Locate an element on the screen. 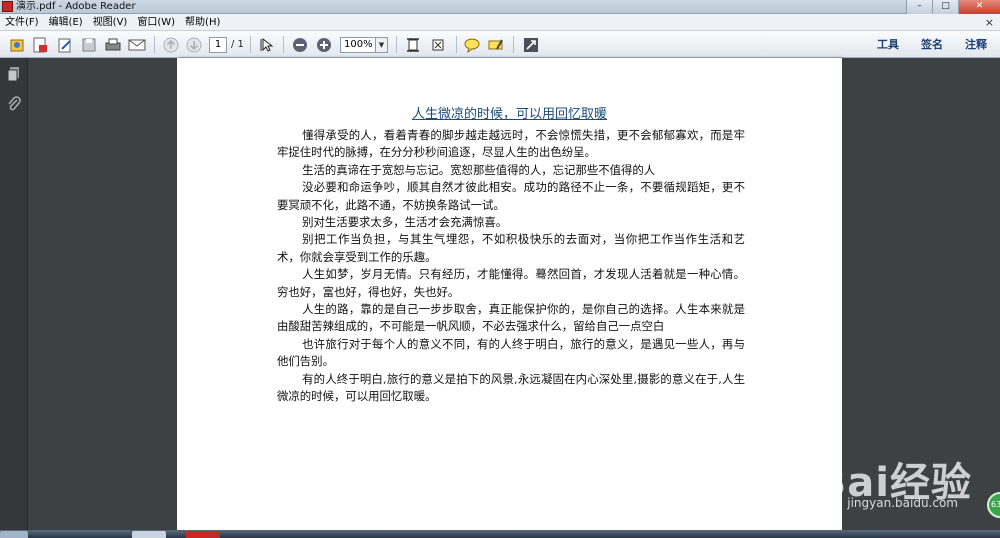  comment-icon is located at coordinates (472, 44).